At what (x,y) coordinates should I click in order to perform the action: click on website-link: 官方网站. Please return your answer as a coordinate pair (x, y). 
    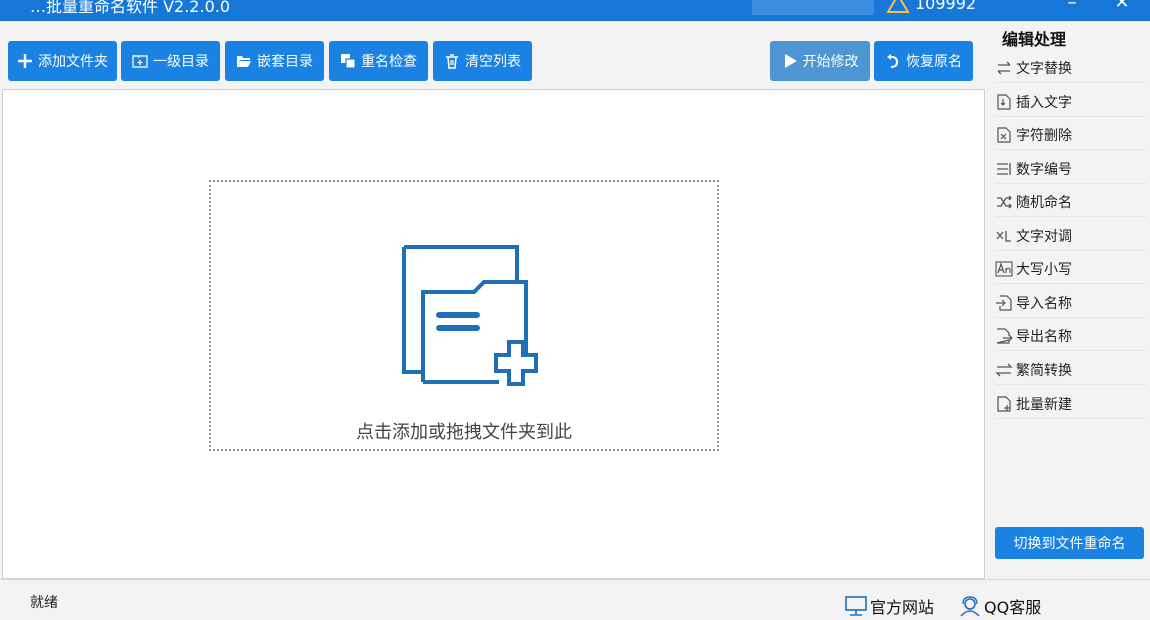
    Looking at the image, I should click on (889, 606).